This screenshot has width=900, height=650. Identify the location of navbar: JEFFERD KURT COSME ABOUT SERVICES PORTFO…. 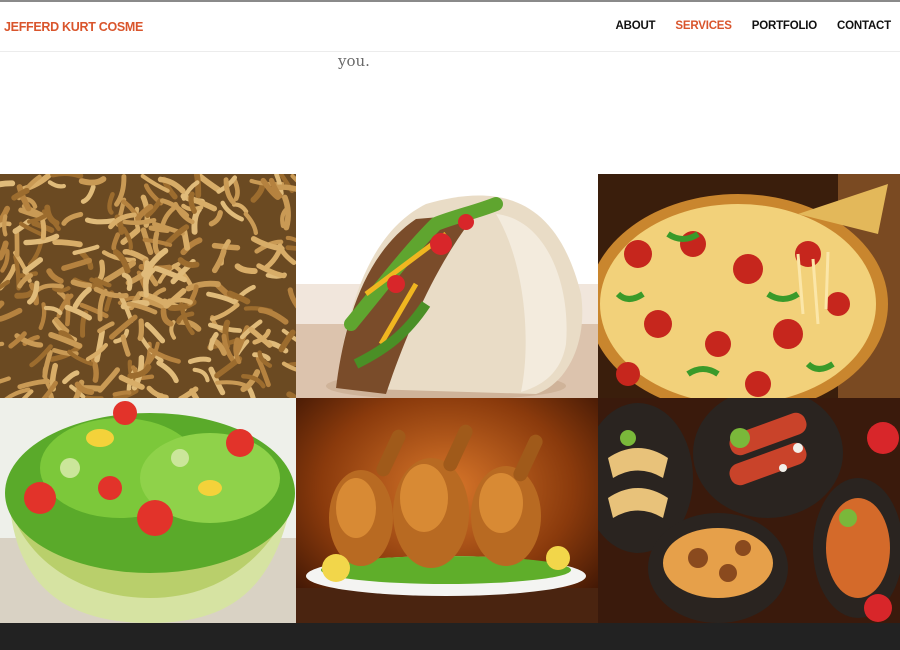
(450, 27).